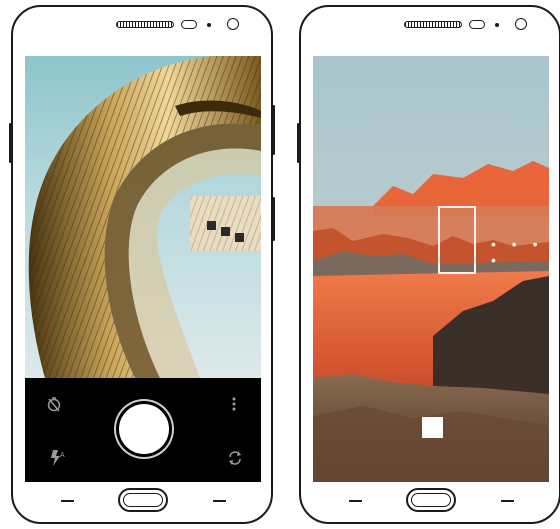 The height and width of the screenshot is (529, 560). What do you see at coordinates (58, 459) in the screenshot?
I see `flash-auto-icon: A` at bounding box center [58, 459].